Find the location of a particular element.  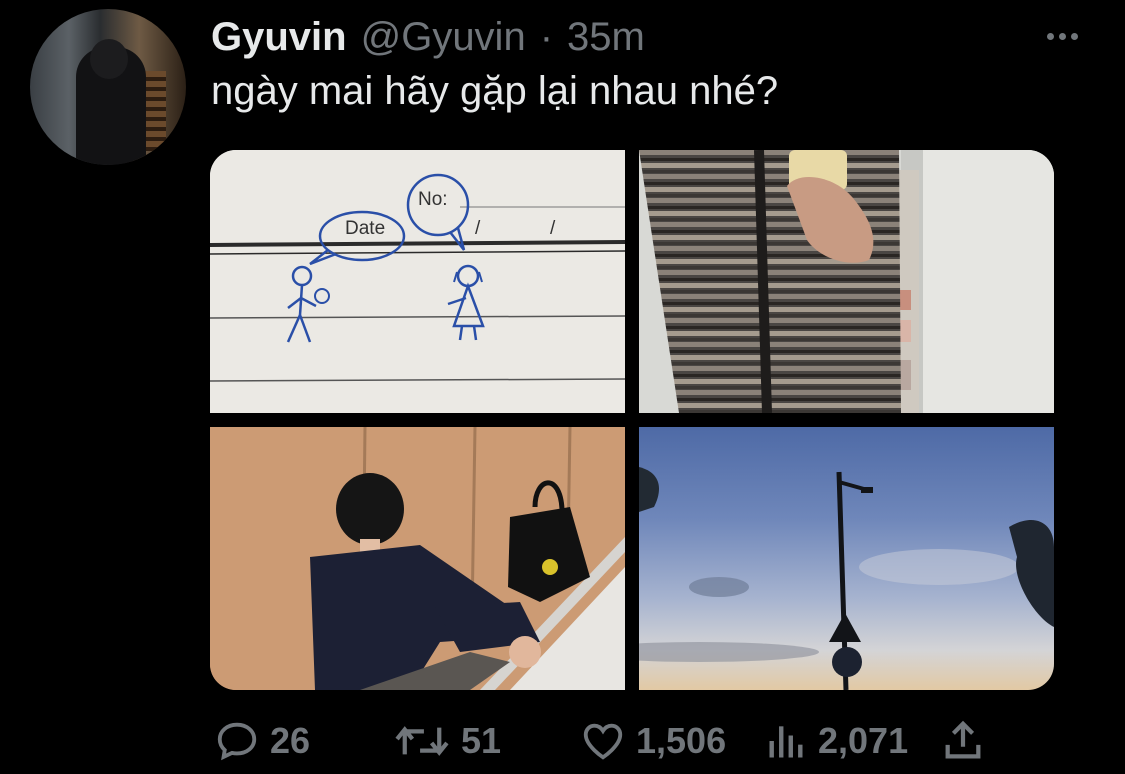

reply-count: 26 is located at coordinates (290, 740).